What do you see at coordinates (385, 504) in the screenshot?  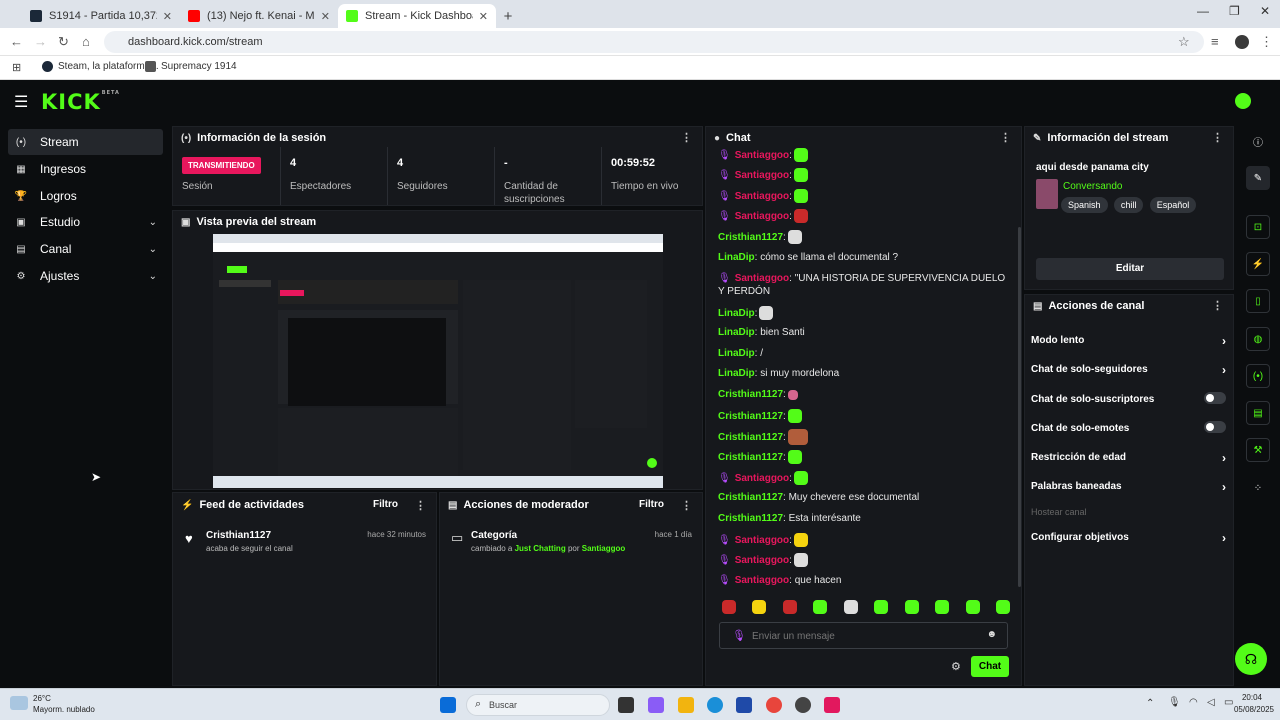 I see `feed-filter-button: Filtro` at bounding box center [385, 504].